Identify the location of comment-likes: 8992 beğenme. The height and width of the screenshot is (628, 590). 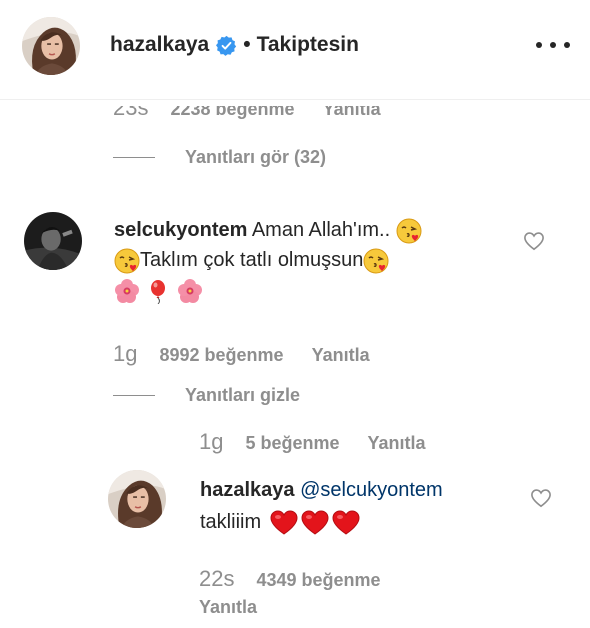
(221, 355).